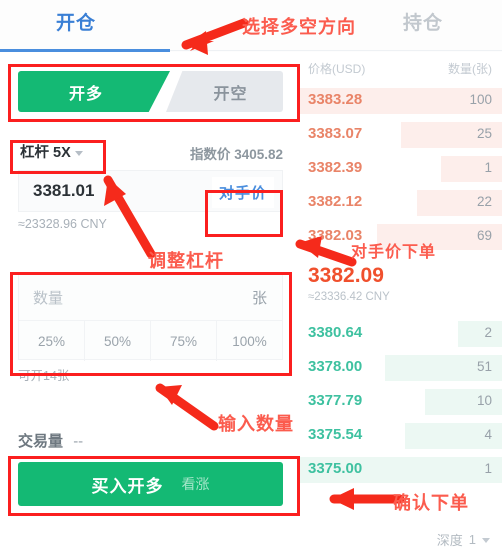 The image size is (502, 558). Describe the element at coordinates (251, 26) in the screenshot. I see `top-tab-bar: 开仓 持仓` at that location.